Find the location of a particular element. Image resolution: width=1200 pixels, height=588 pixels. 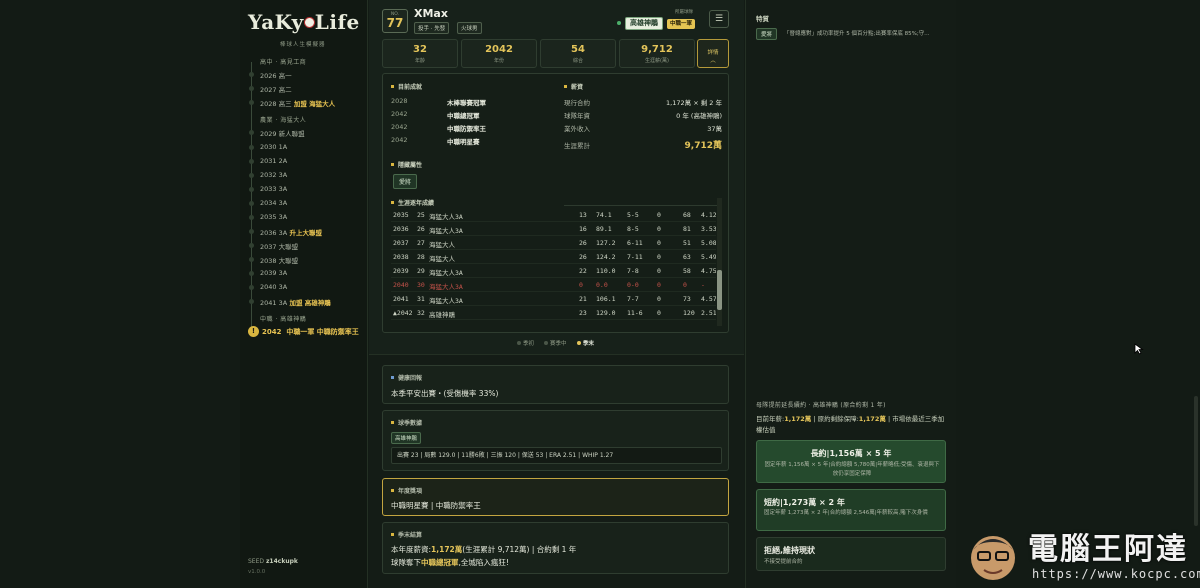

career-row: 2041 31 海猛大人3A 21 106.1 7-7 0 73 4.57 is located at coordinates (553, 299).